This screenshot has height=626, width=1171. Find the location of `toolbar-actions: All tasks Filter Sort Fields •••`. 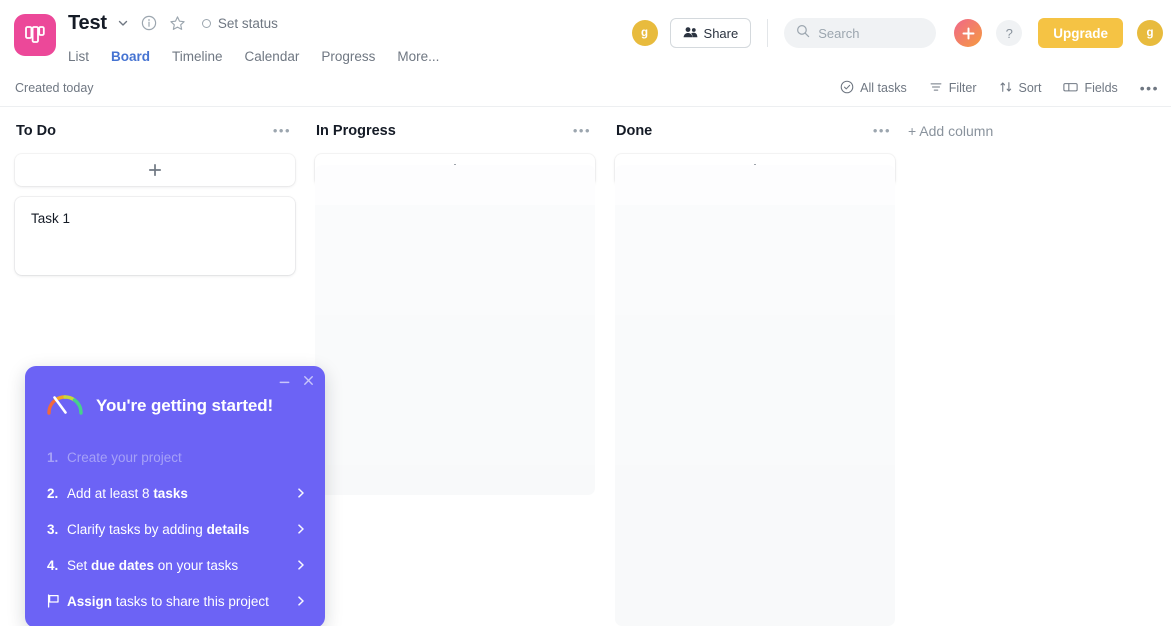

toolbar-actions: All tasks Filter Sort Fields ••• is located at coordinates (999, 88).